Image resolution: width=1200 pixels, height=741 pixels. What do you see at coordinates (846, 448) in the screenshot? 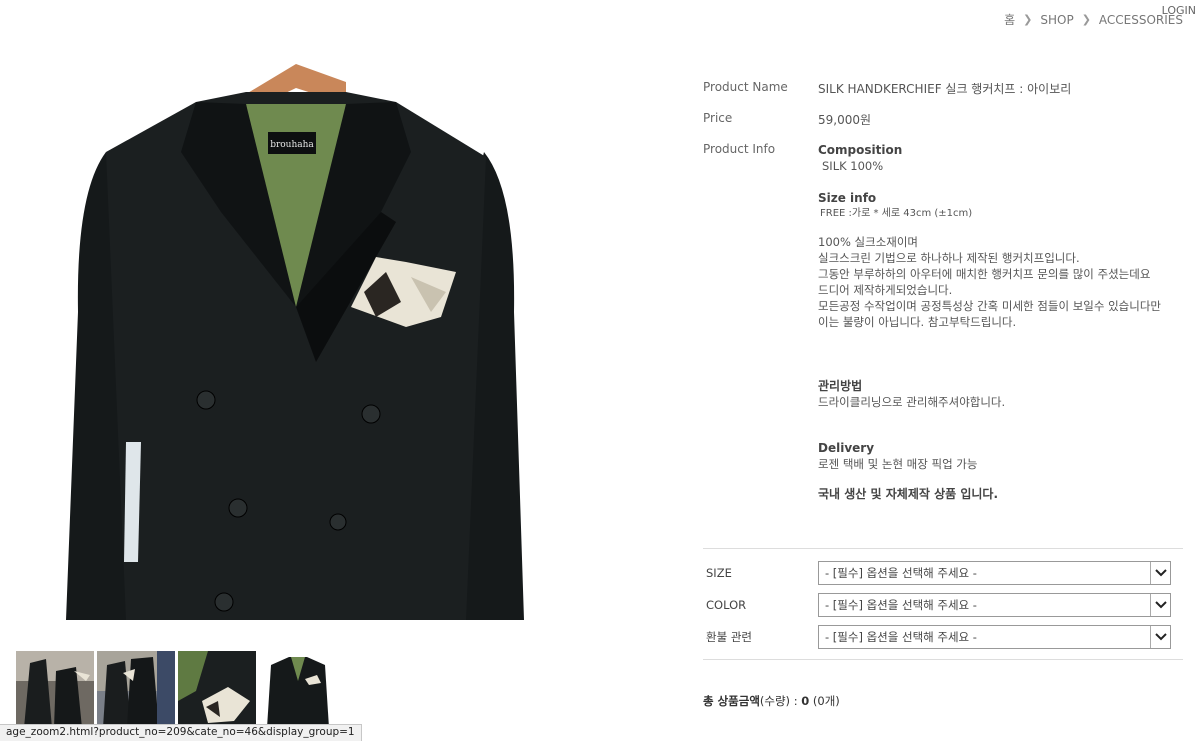
I see `delivery-heading: Delivery` at bounding box center [846, 448].